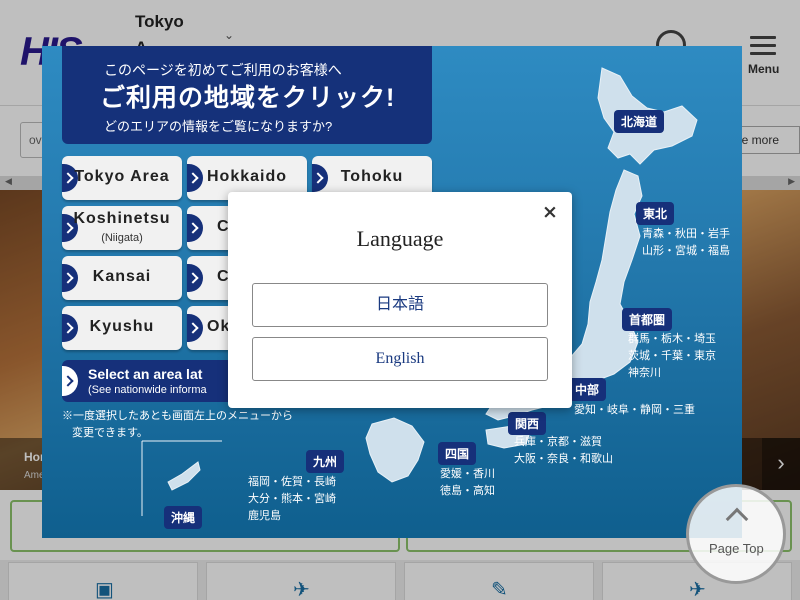  Describe the element at coordinates (400, 238) in the screenshot. I see `language-modal-title: Language` at that location.